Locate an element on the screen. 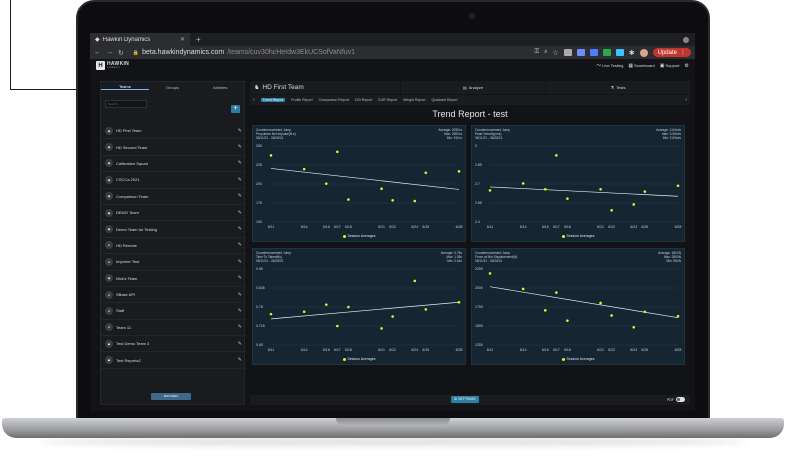 This screenshot has height=460, width=786. tab-trend-report: Trend Report is located at coordinates (273, 100).